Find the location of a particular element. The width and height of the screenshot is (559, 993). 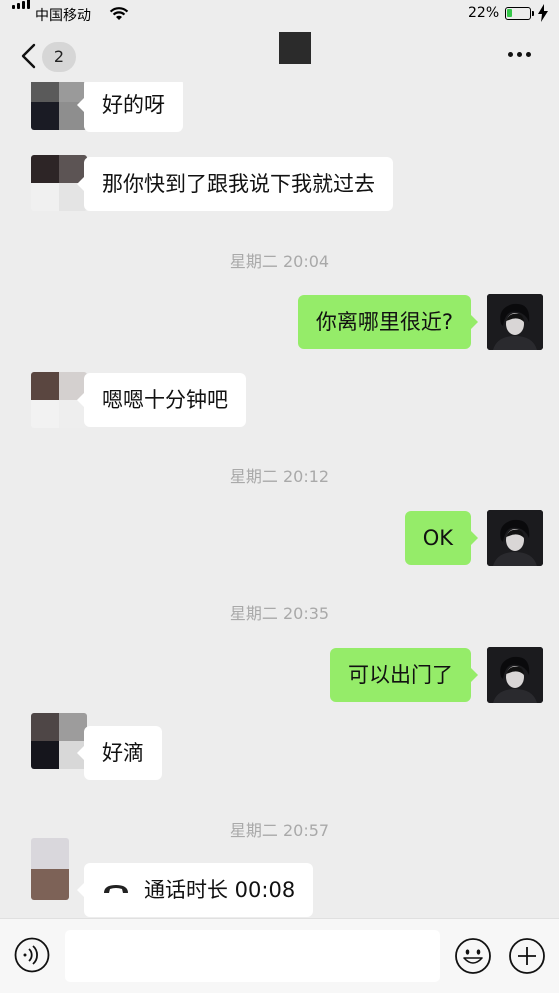

unread-count-badge: 2 is located at coordinates (59, 57).